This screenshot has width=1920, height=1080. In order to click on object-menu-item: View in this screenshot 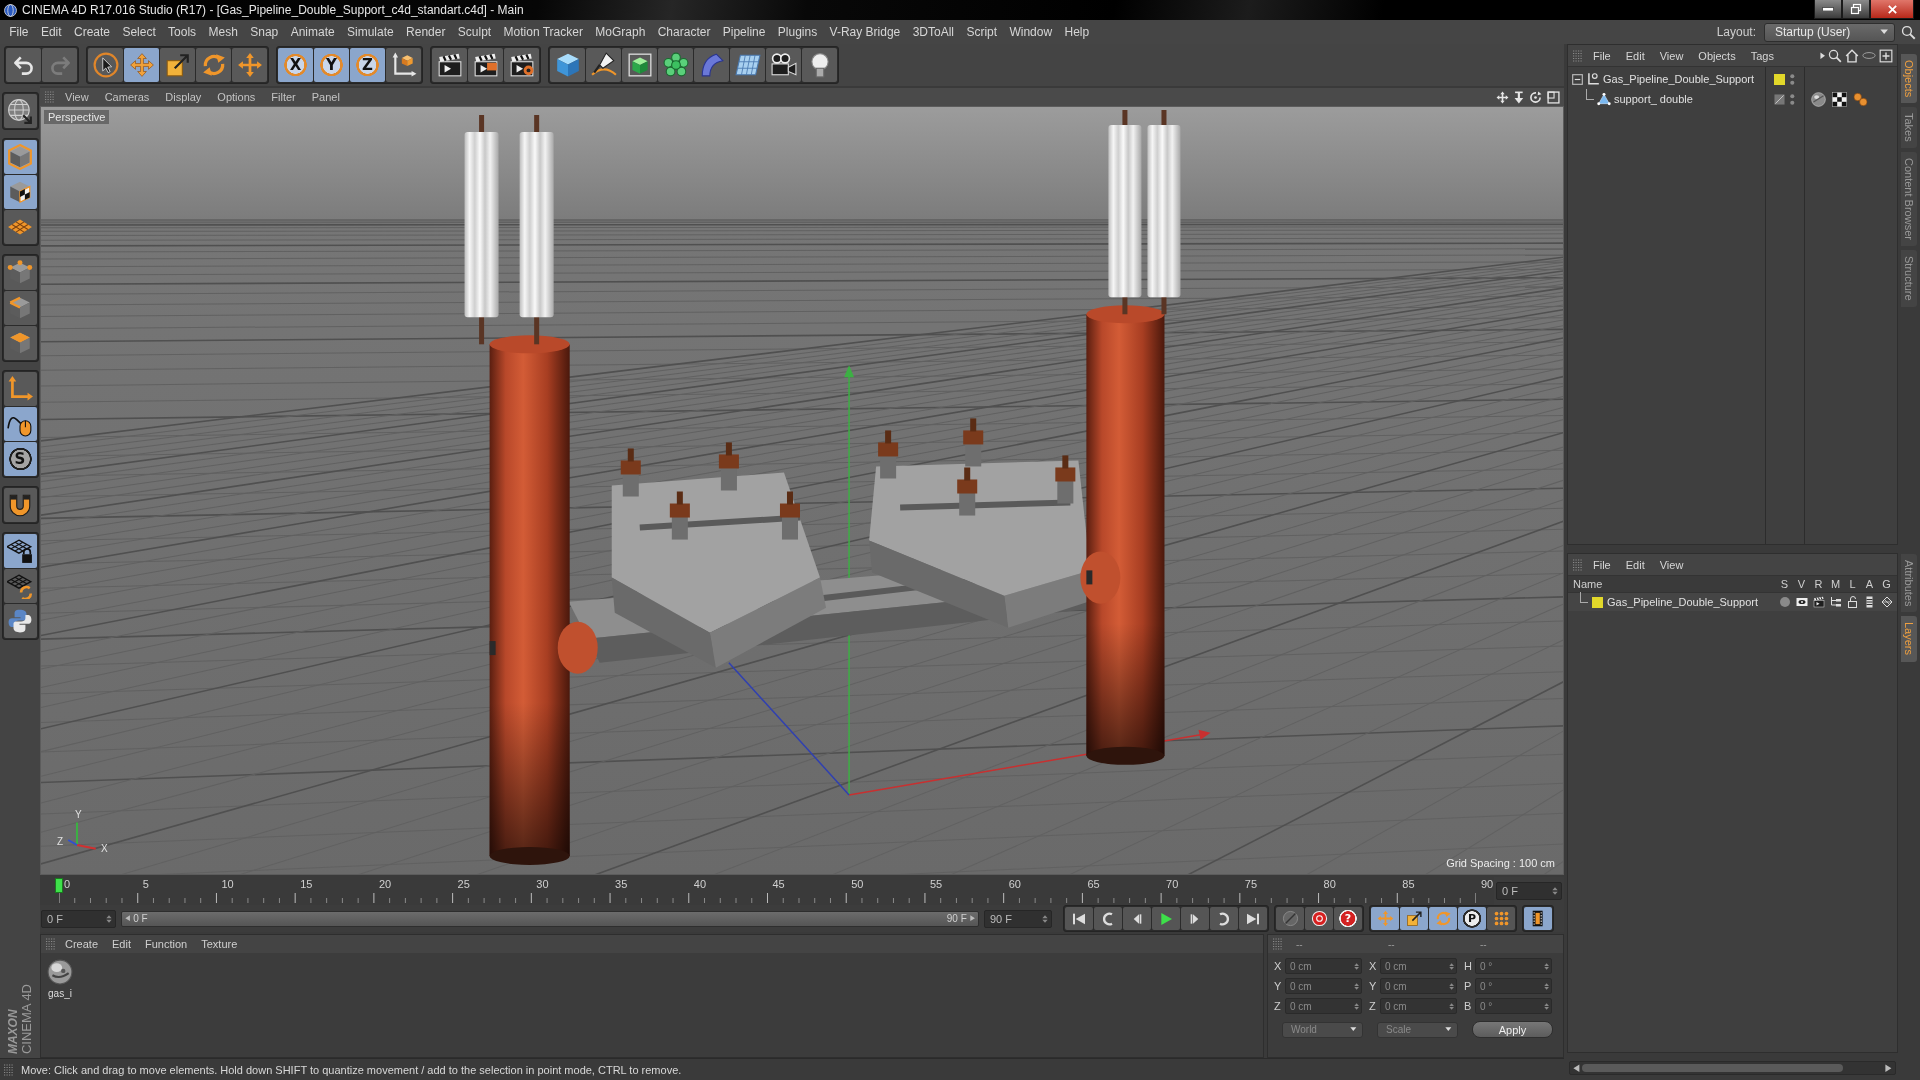, I will do `click(1671, 55)`.